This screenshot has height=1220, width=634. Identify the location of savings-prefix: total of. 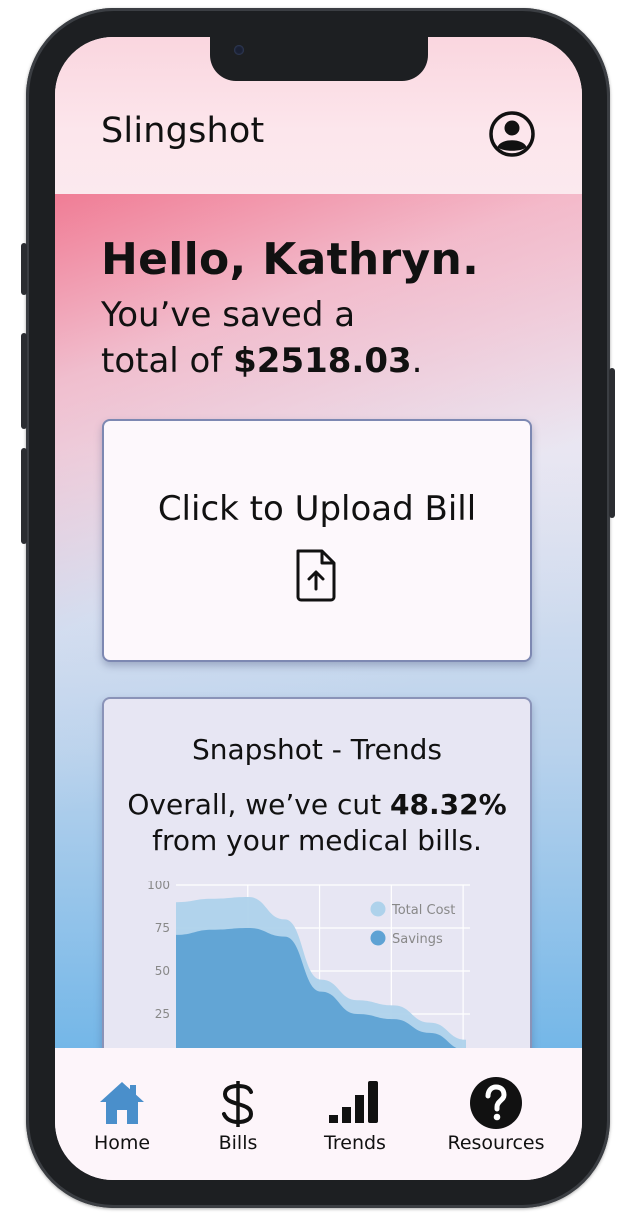
(162, 361).